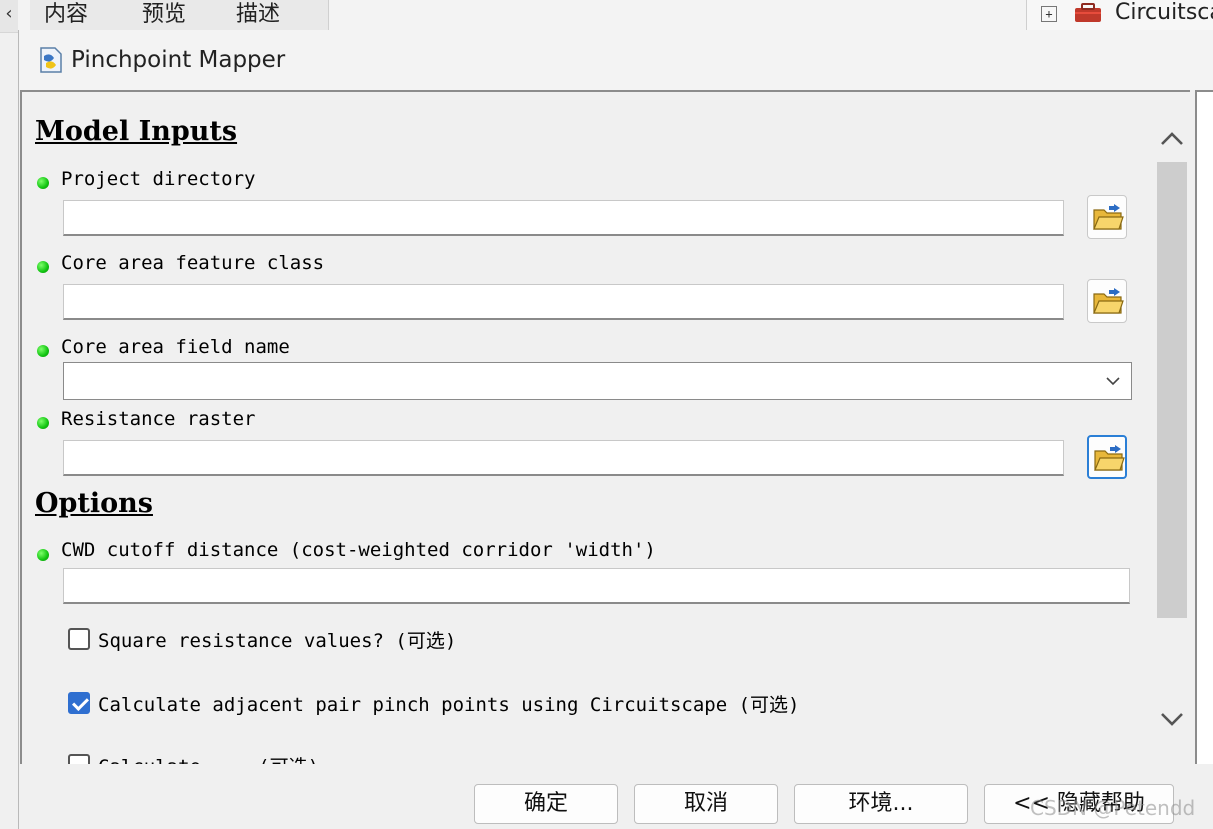 The width and height of the screenshot is (1213, 829). I want to click on cancel-button: 取消, so click(706, 804).